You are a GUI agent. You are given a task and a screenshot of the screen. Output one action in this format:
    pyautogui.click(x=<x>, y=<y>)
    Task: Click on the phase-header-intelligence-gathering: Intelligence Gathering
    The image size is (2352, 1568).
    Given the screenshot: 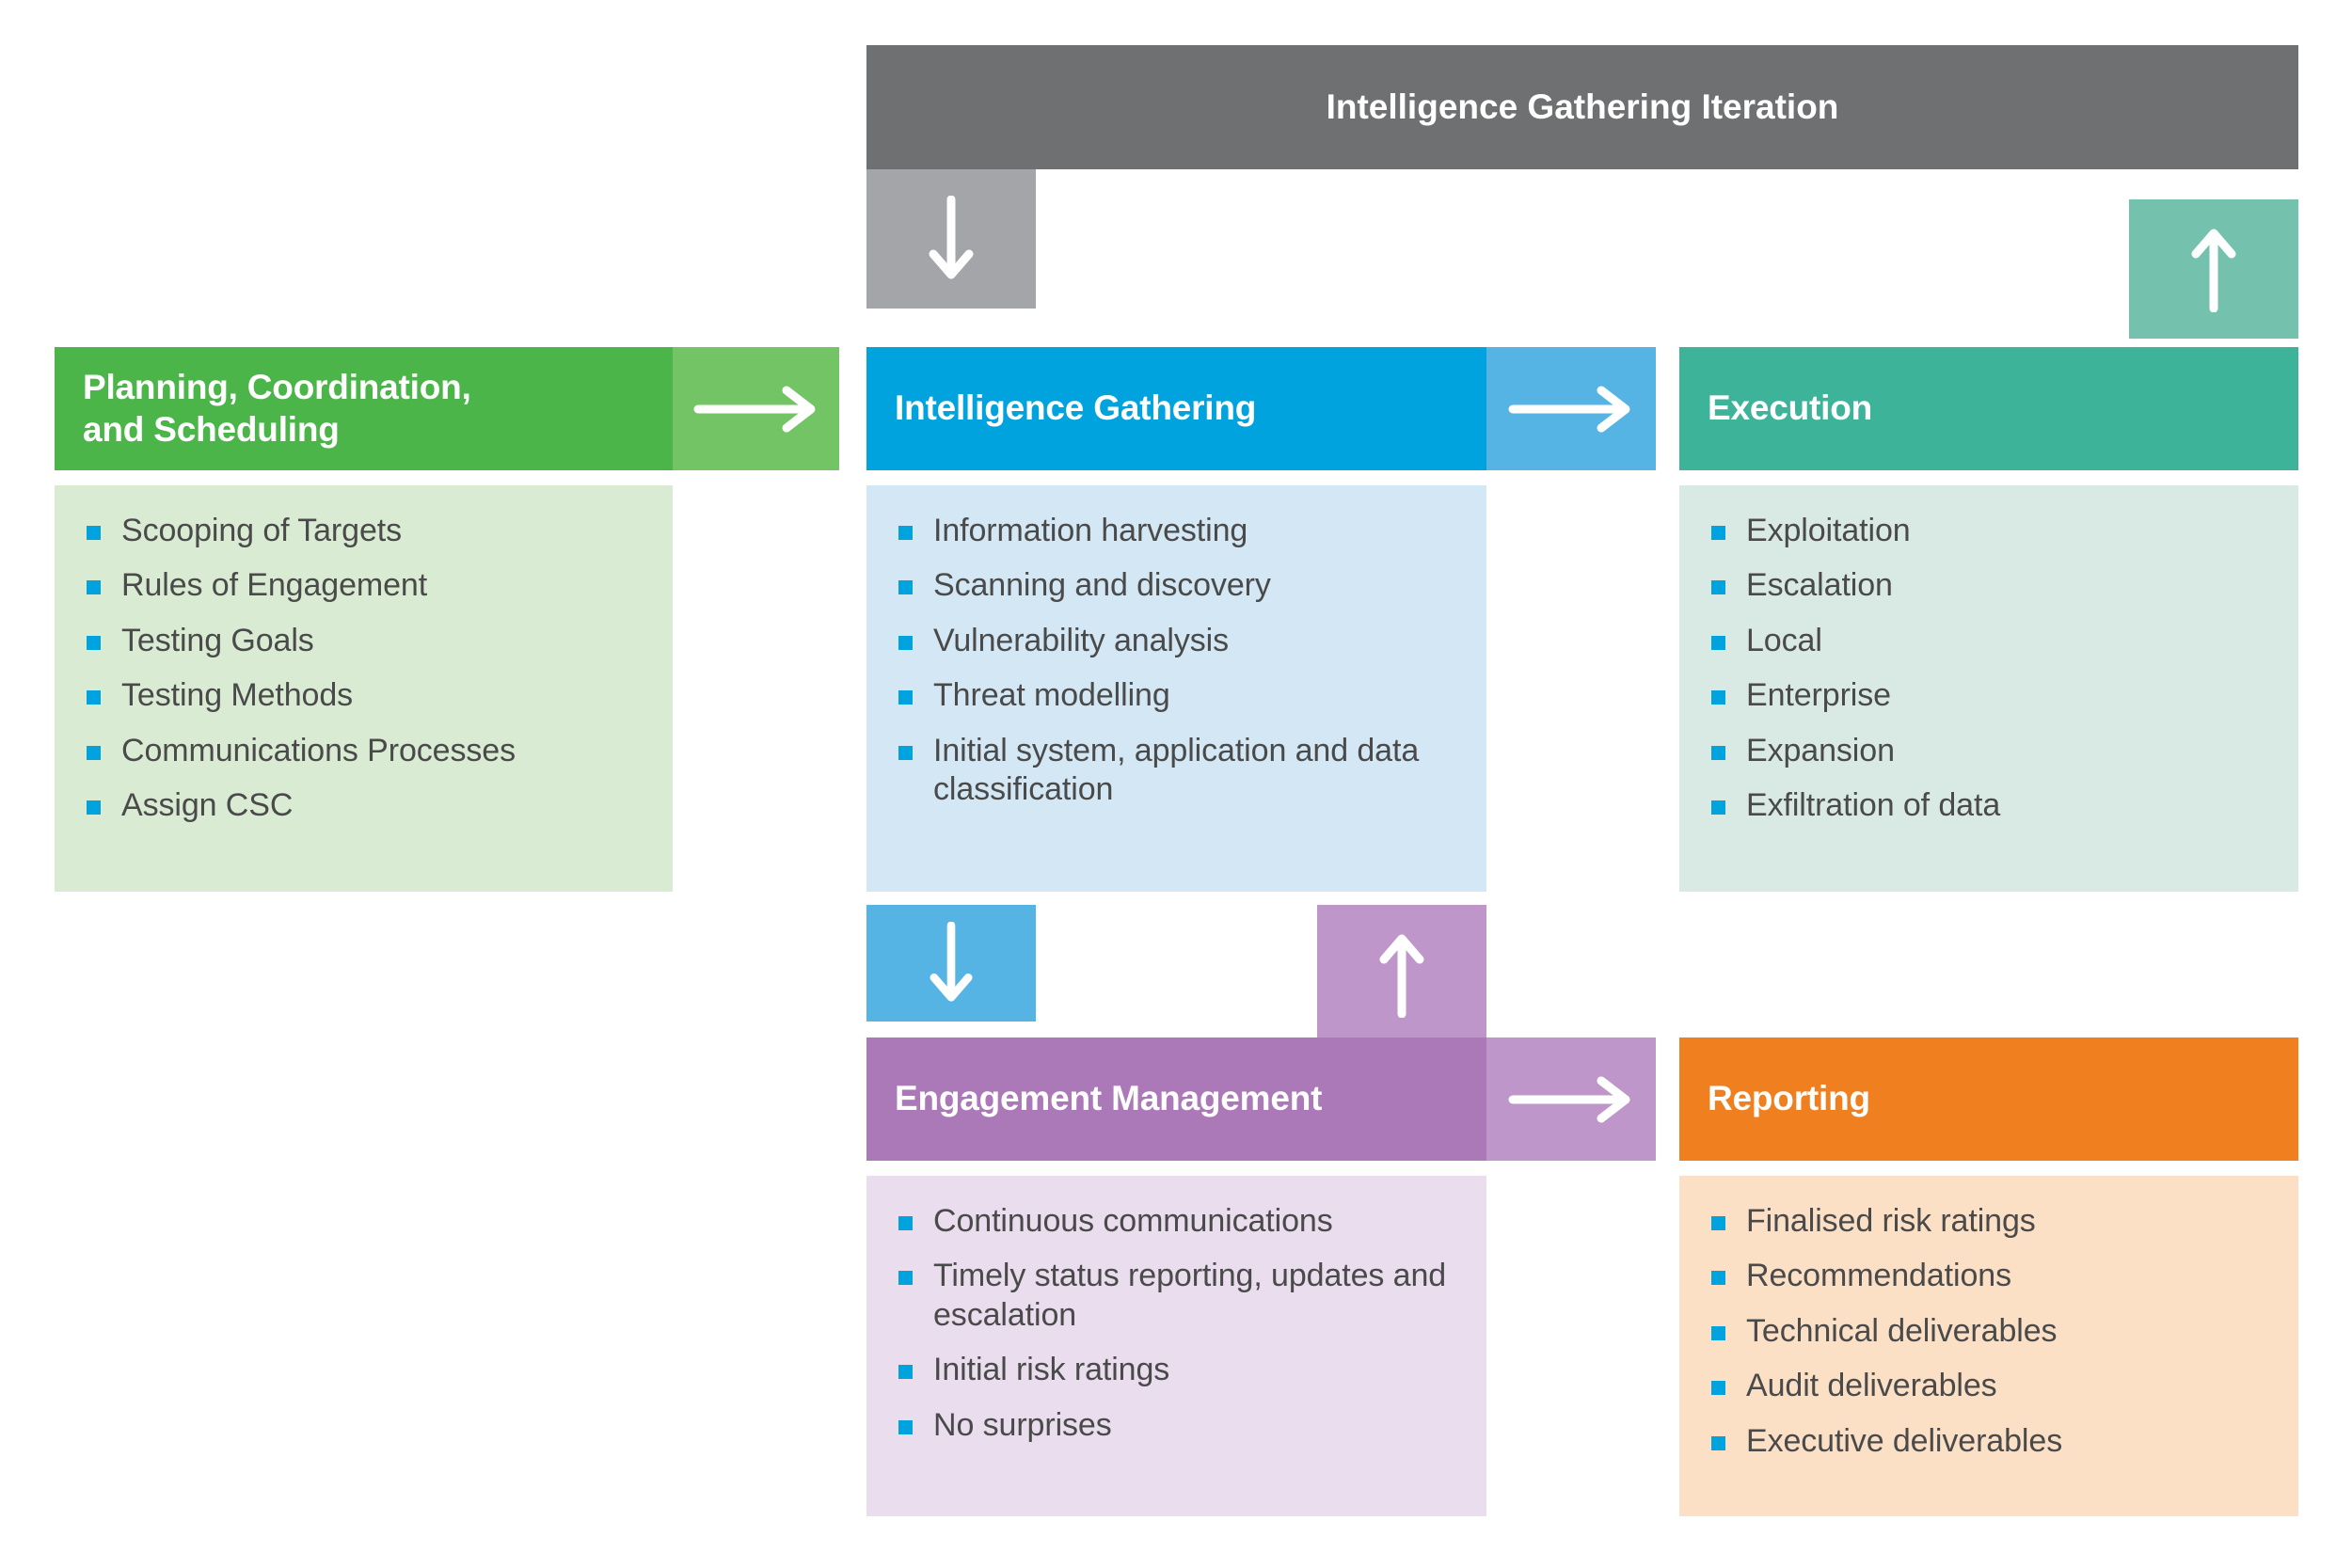 What is the action you would take?
    pyautogui.click(x=1176, y=409)
    